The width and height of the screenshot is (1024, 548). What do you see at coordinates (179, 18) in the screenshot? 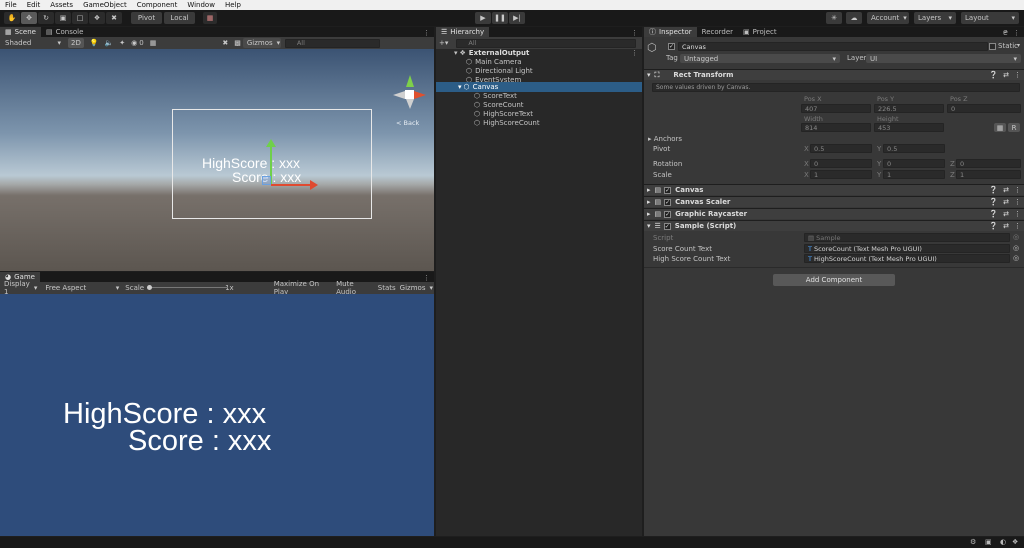
I see `local-toggle: Local` at bounding box center [179, 18].